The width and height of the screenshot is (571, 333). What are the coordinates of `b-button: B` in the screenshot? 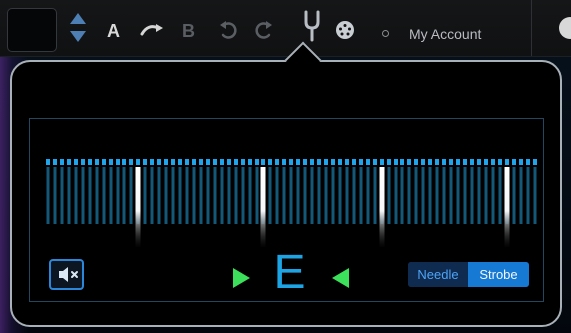 It's located at (188, 31).